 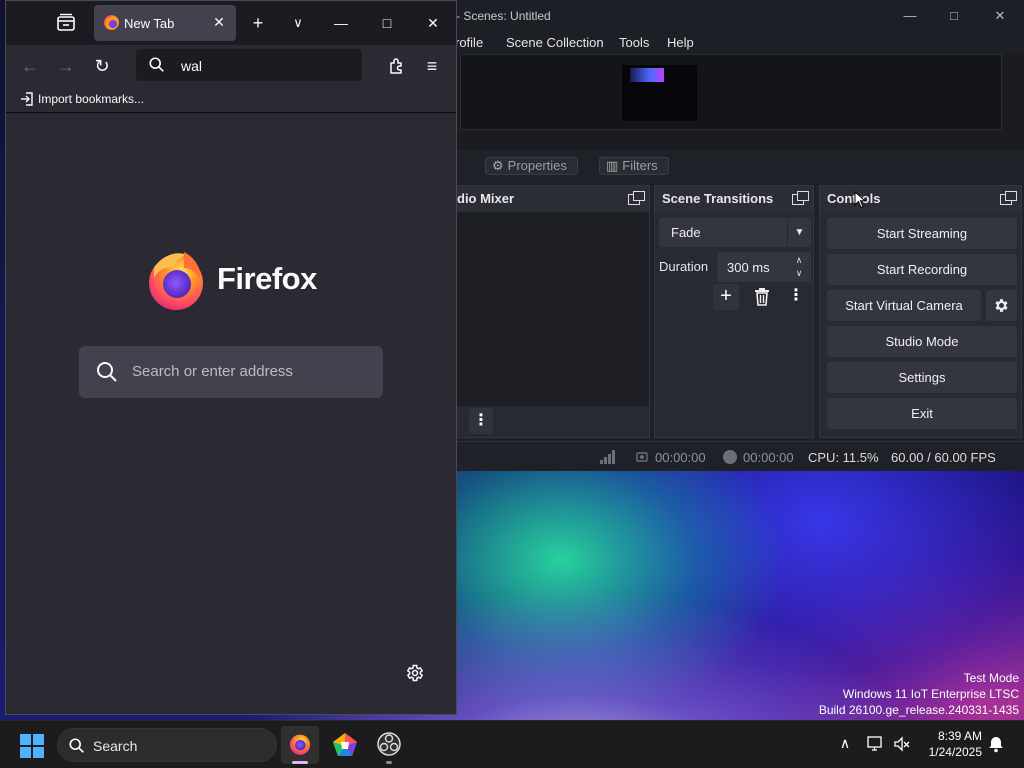 I want to click on hamburger-menu-icon: ≡, so click(x=432, y=66).